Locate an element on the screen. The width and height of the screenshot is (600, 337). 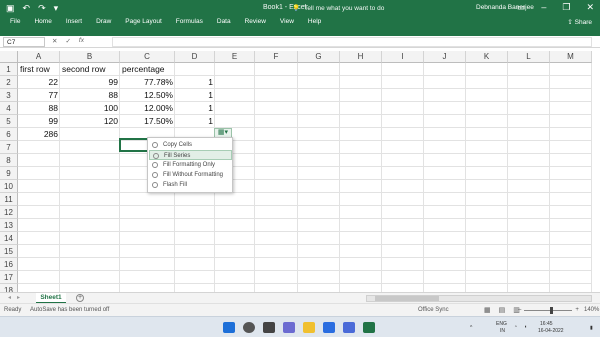
cell-a6: 286 is located at coordinates (39, 134).